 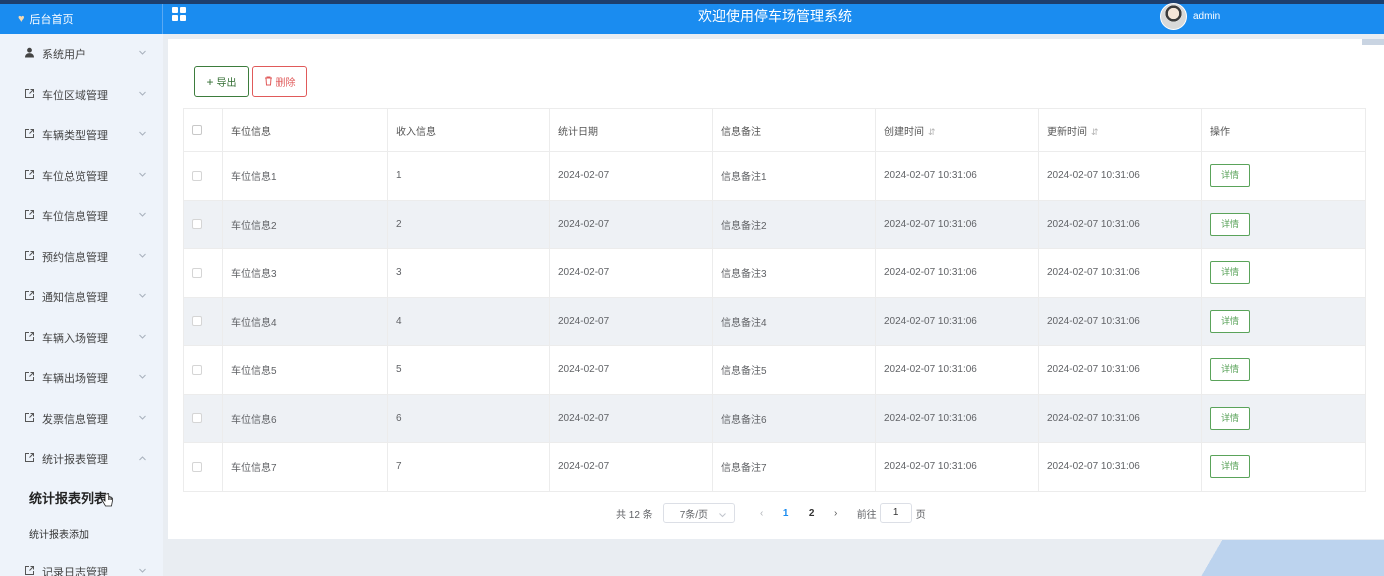 I want to click on sidebar-item-4: 车位信息管理, so click(x=81, y=216).